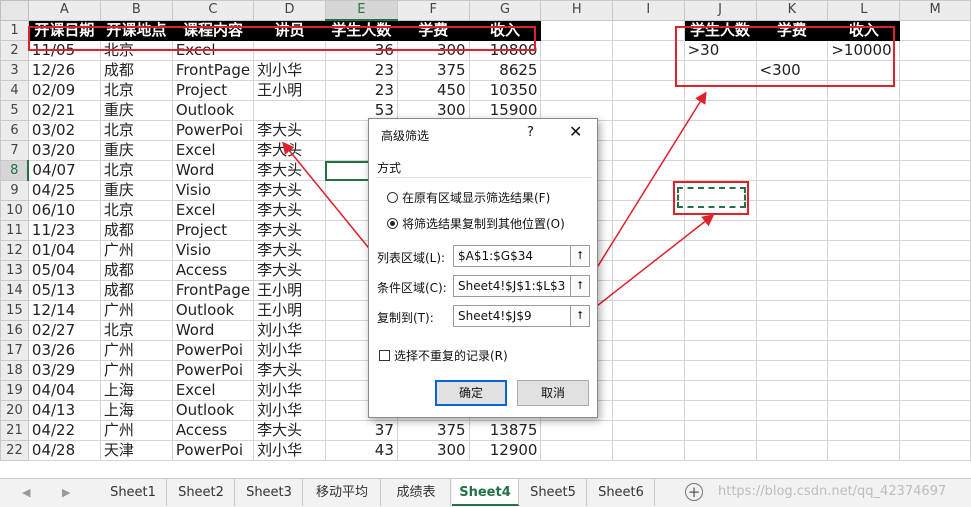 The image size is (971, 507). What do you see at coordinates (213, 270) in the screenshot?
I see `cell-c13: Access` at bounding box center [213, 270].